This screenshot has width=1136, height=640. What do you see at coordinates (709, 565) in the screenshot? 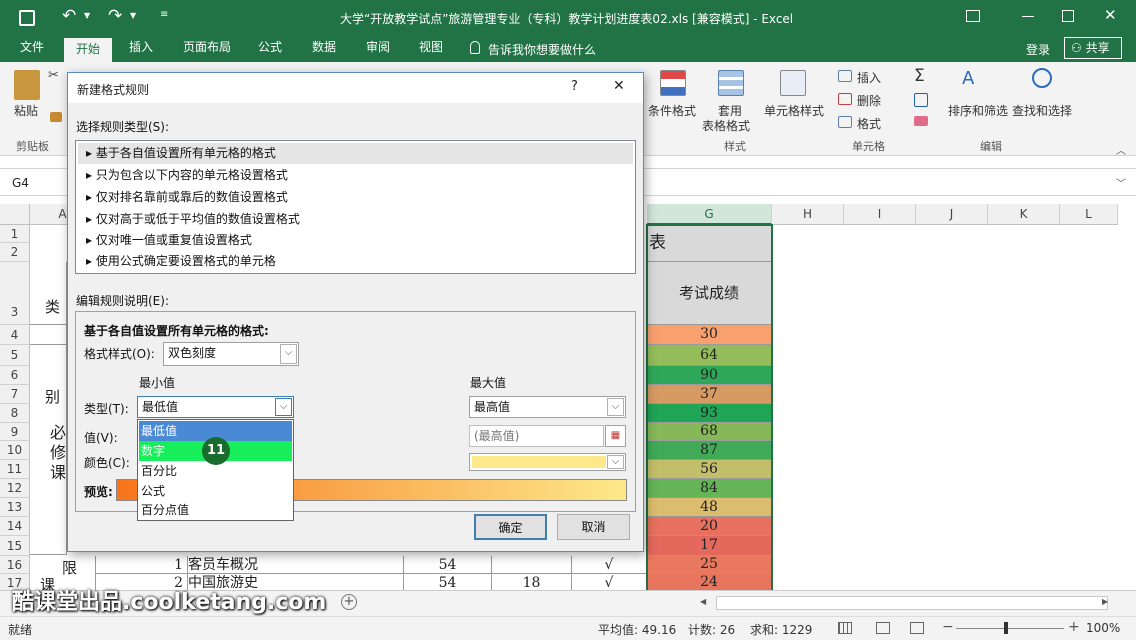
I see `score-cell: 25` at bounding box center [709, 565].